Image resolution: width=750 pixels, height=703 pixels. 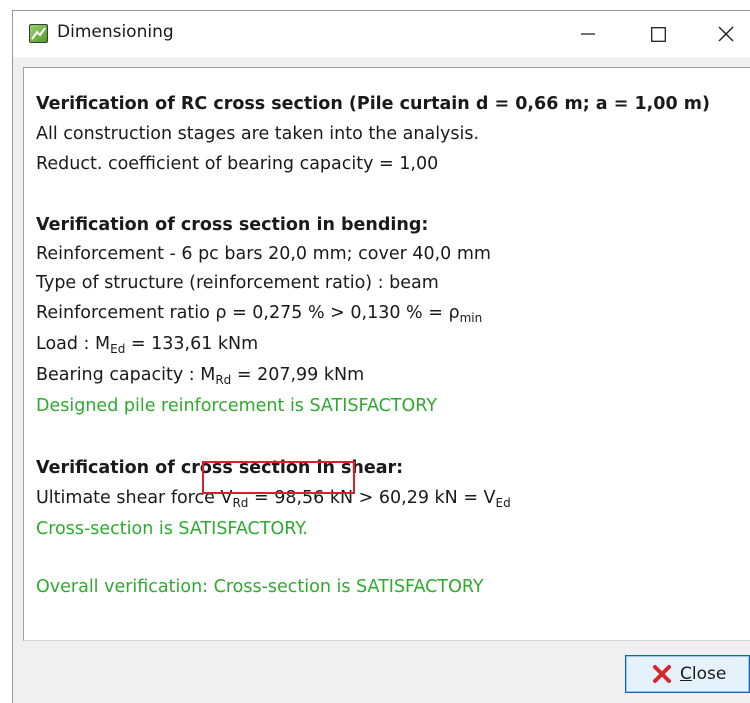 I want to click on maximize-icon, so click(x=658, y=34).